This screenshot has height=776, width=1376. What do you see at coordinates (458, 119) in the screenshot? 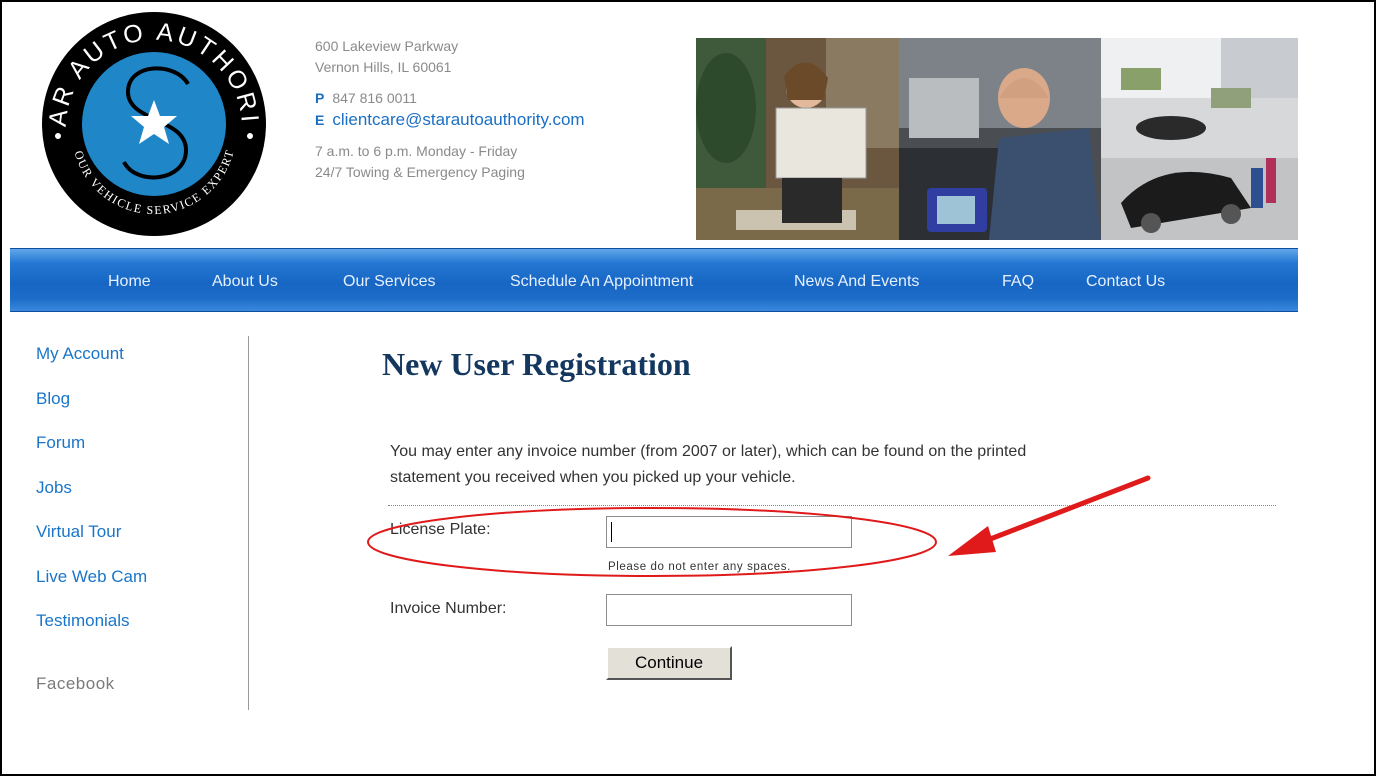
I see `email-link: clientcare@starautoauthority.com` at bounding box center [458, 119].